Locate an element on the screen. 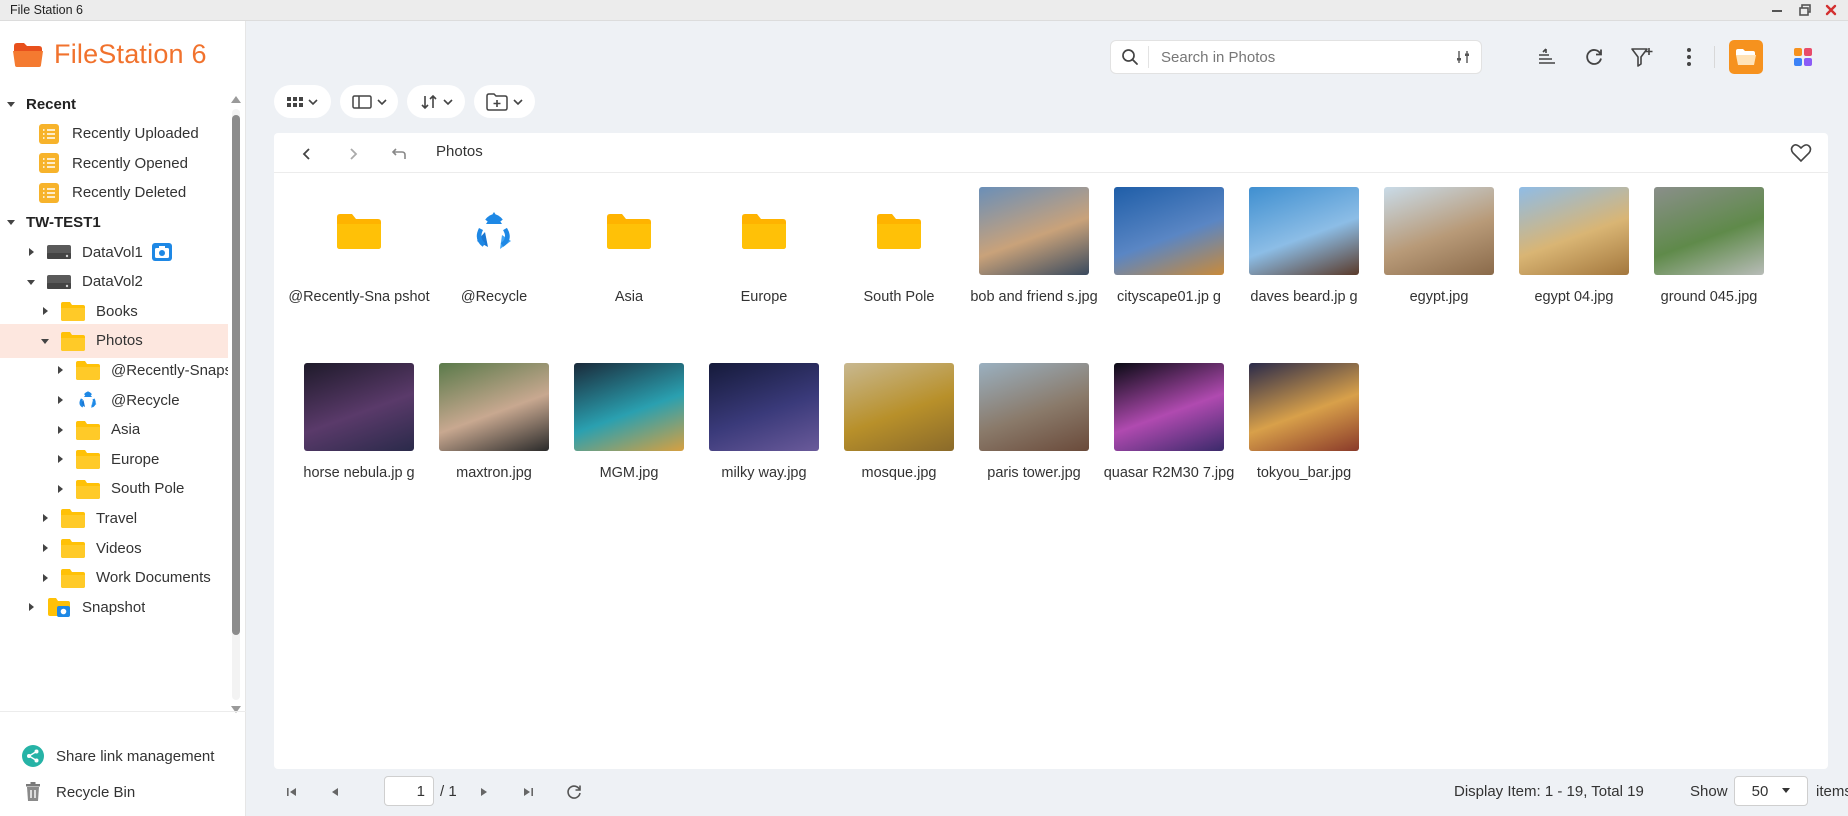 The width and height of the screenshot is (1848, 816). folder-item: South Pole is located at coordinates (889, 262).